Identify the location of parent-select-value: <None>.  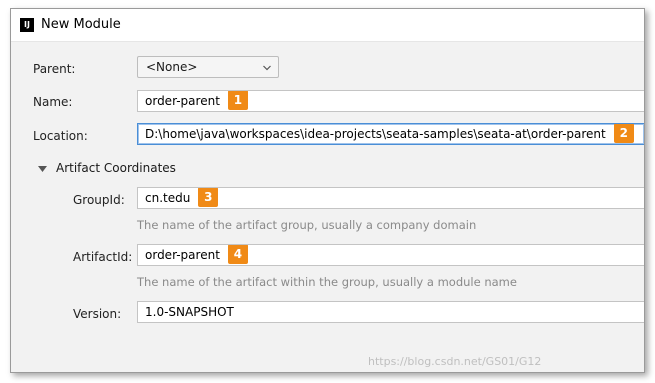
(172, 67).